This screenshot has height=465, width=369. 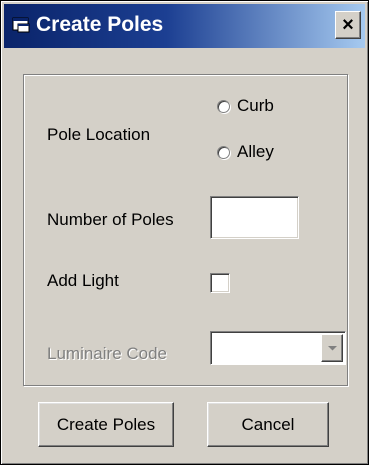 What do you see at coordinates (254, 217) in the screenshot?
I see `number-of-poles-input` at bounding box center [254, 217].